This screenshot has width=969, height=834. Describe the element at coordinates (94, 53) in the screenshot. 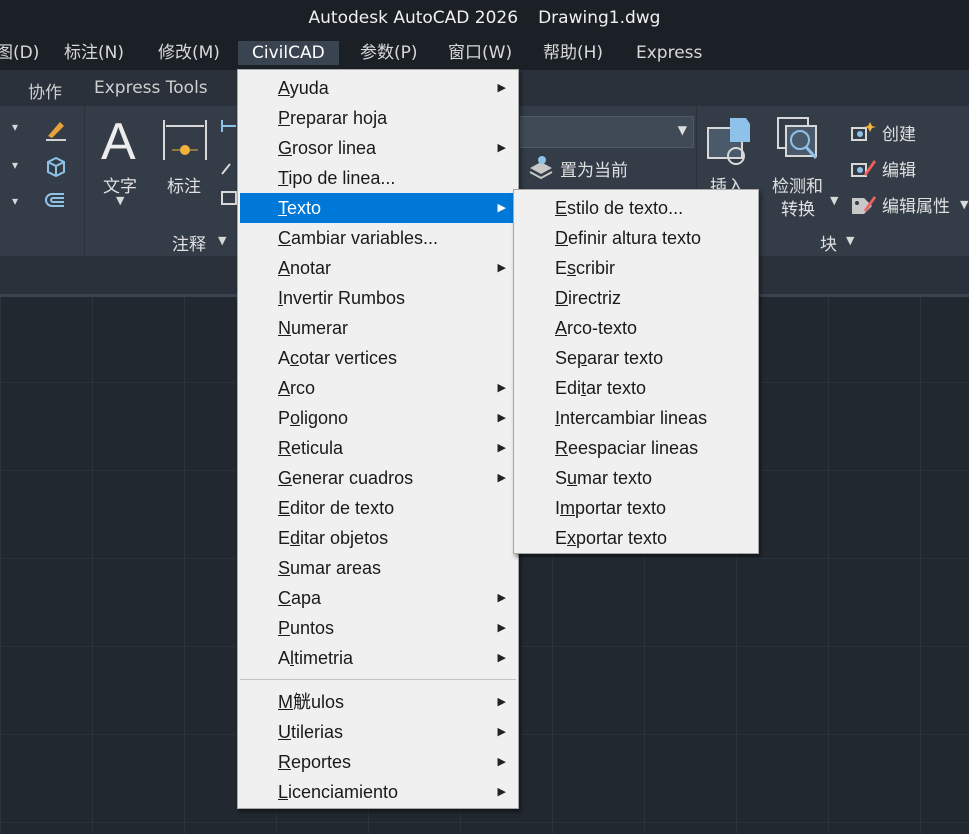

I see `menu-dimension: 标注(N)` at that location.